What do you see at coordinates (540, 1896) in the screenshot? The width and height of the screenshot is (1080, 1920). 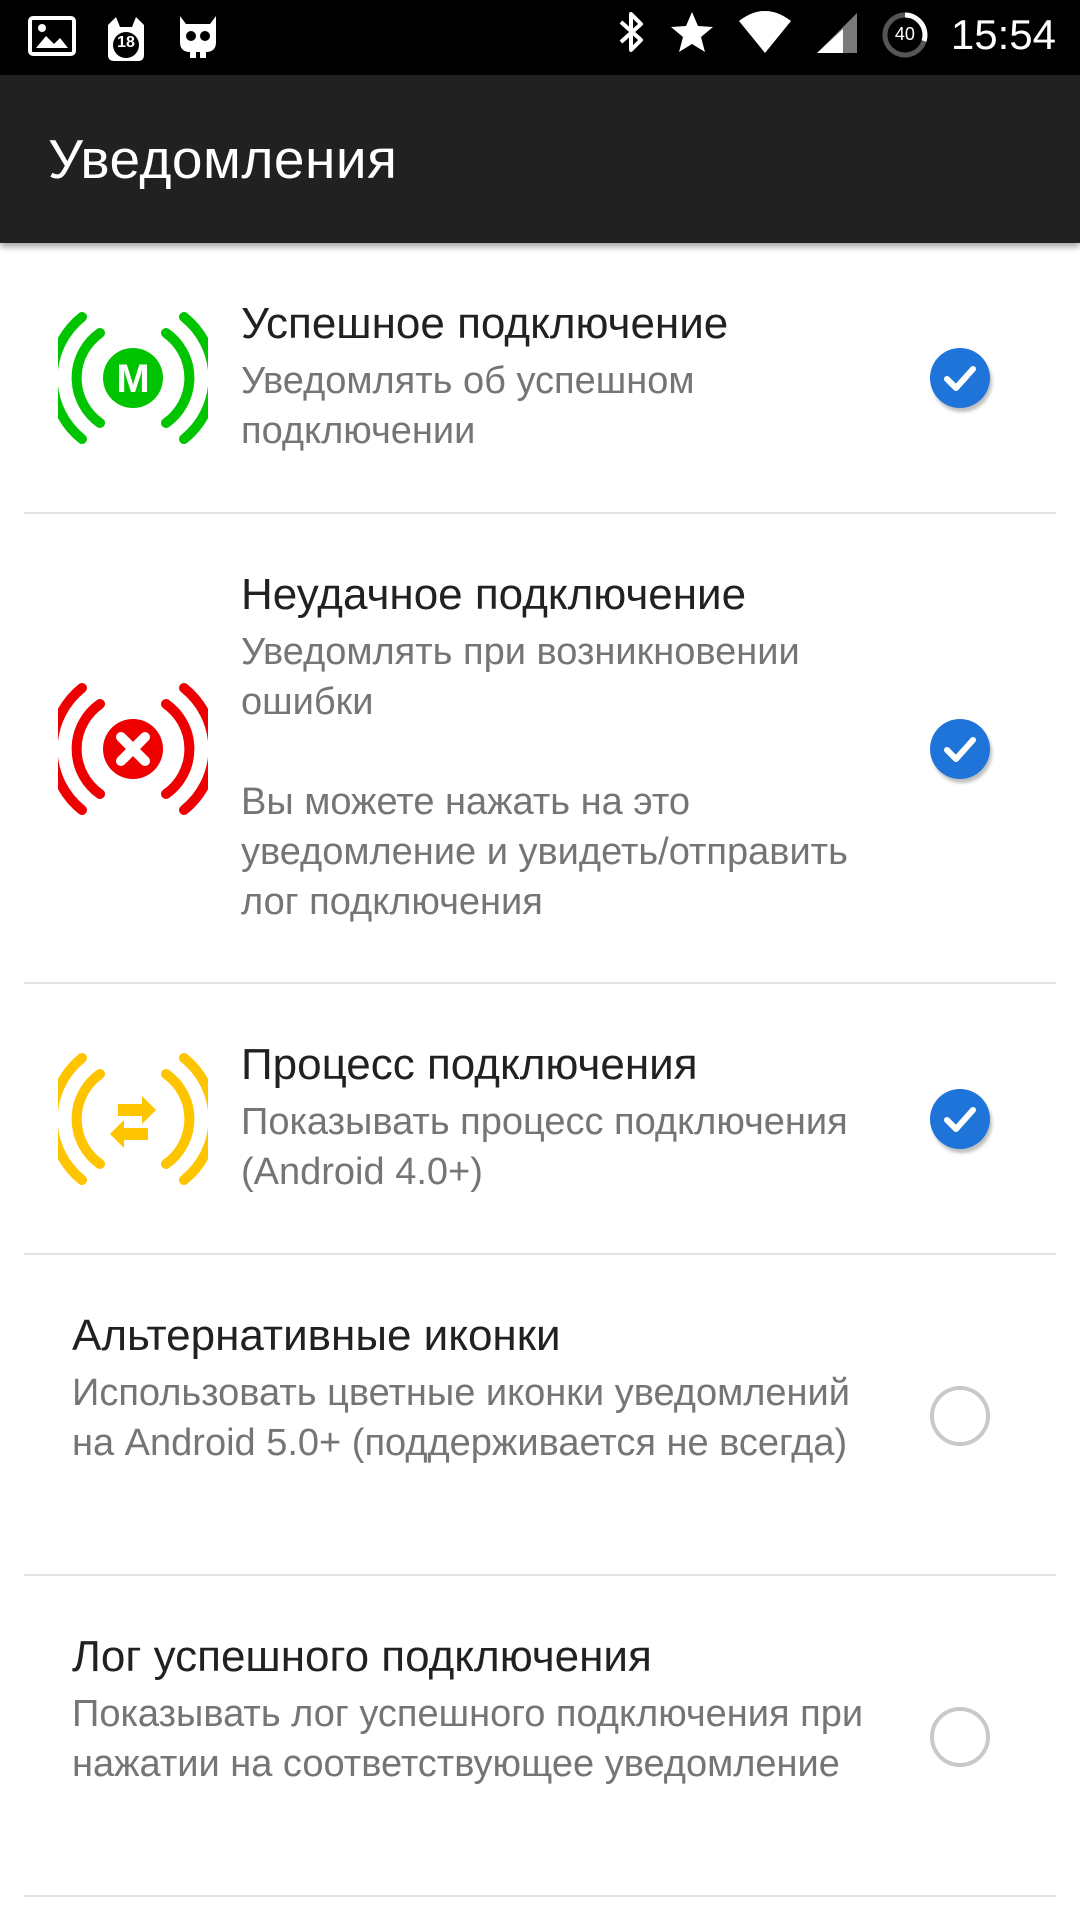 I see `divider` at bounding box center [540, 1896].